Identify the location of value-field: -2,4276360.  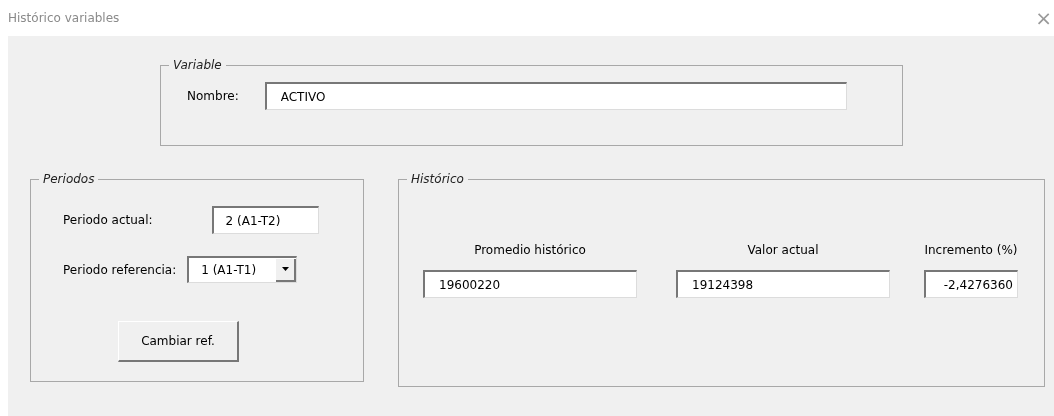
(971, 284).